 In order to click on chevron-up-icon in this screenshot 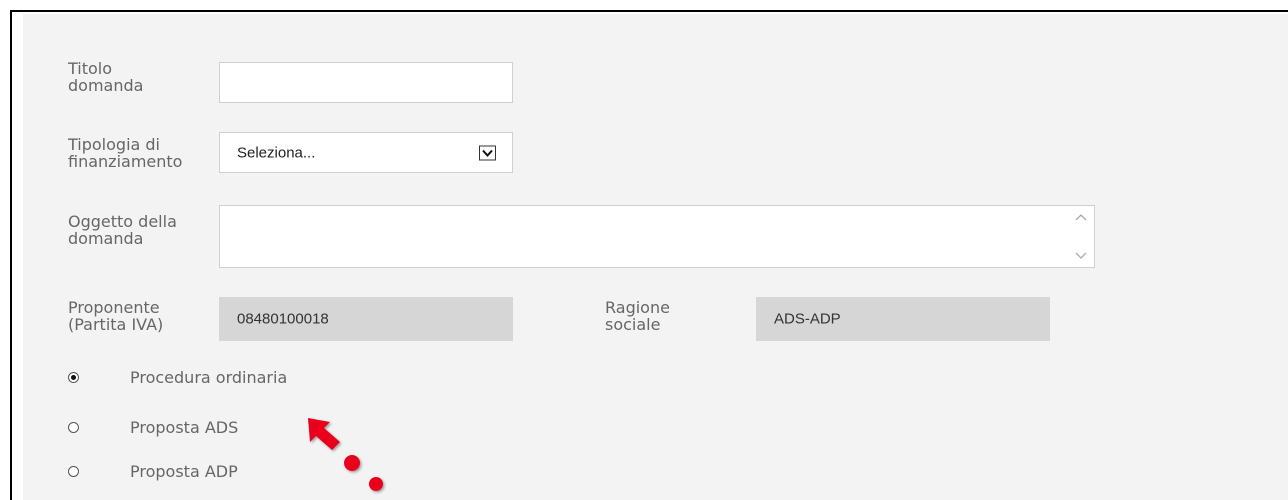, I will do `click(1081, 217)`.